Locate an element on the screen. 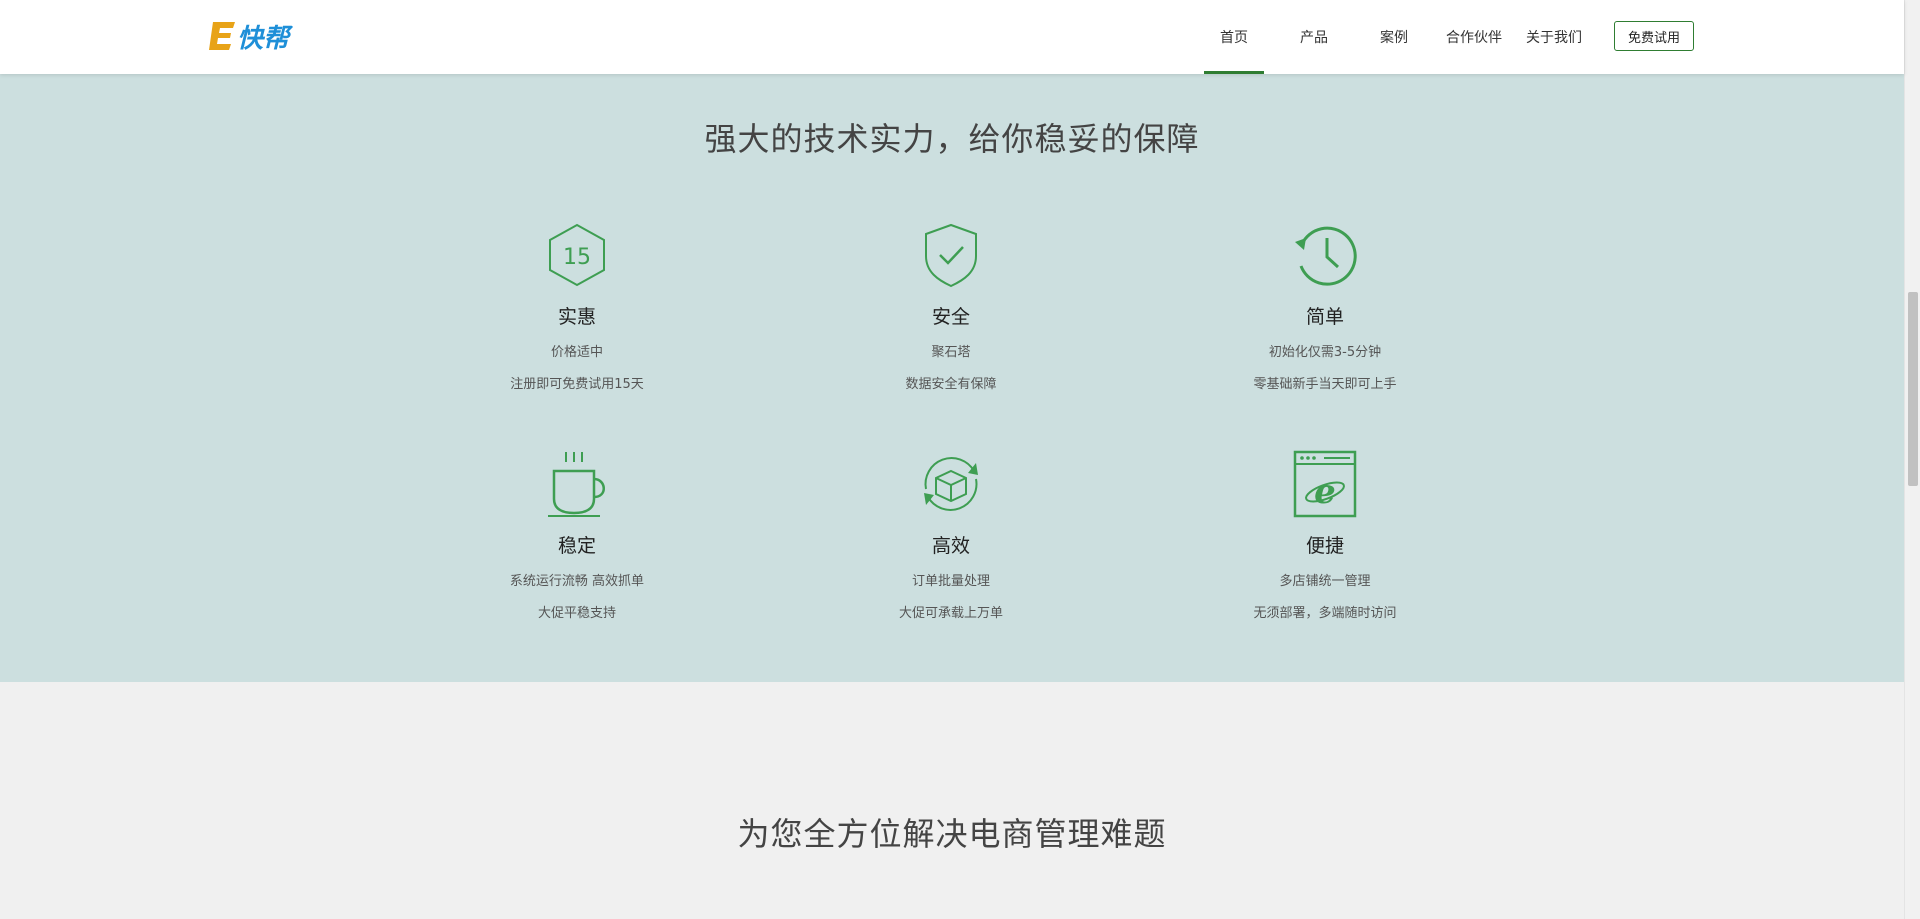 The width and height of the screenshot is (1920, 919). feature-desc-line: 零基础新手当天即可上手 is located at coordinates (1325, 384).